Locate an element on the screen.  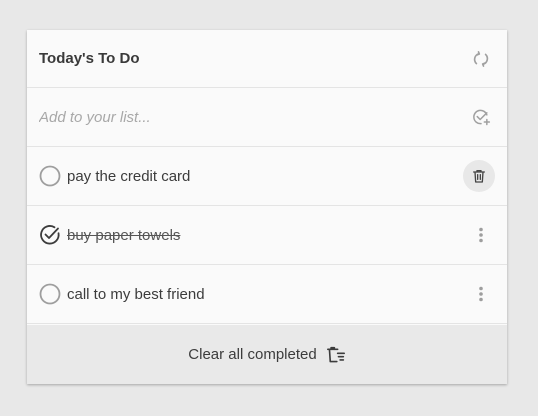
trash-icon is located at coordinates (479, 176).